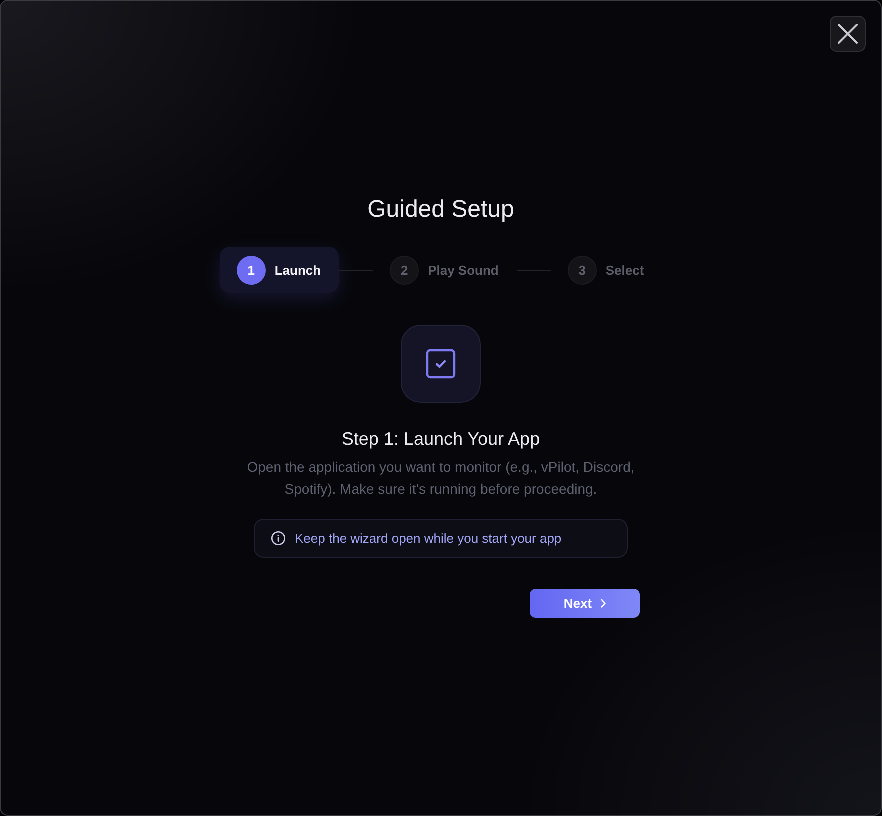 The width and height of the screenshot is (882, 816). I want to click on step-heading: Step 1: Launch Your App, so click(441, 439).